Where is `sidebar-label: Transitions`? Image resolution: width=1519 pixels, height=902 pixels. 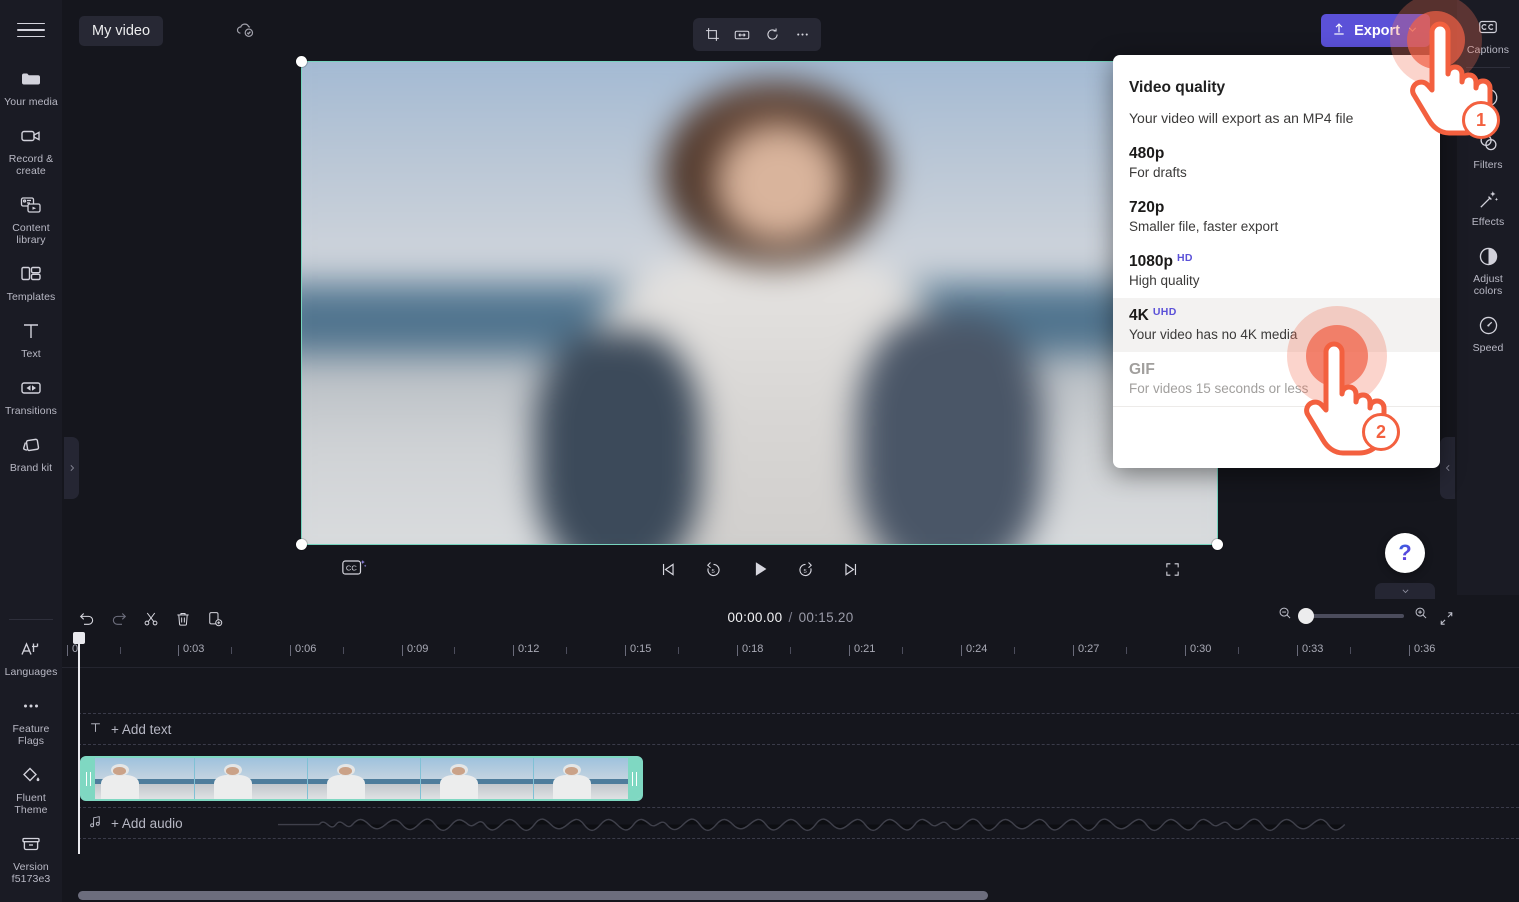 sidebar-label: Transitions is located at coordinates (31, 411).